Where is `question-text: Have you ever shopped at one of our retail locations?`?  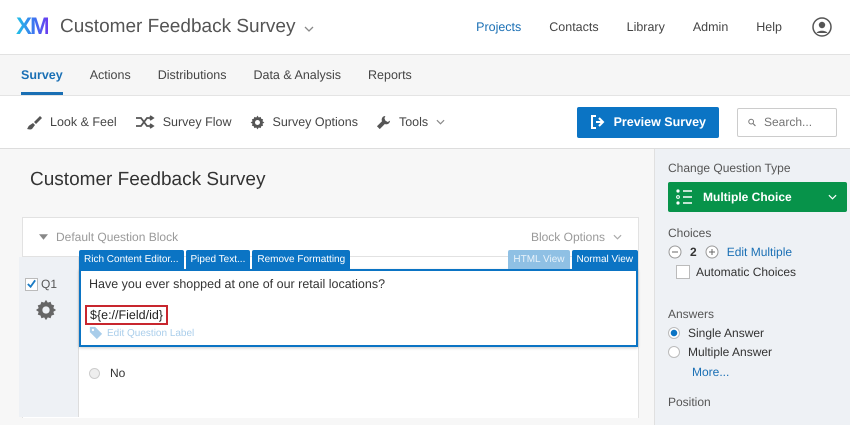 question-text: Have you ever shopped at one of our retail locations? is located at coordinates (237, 284).